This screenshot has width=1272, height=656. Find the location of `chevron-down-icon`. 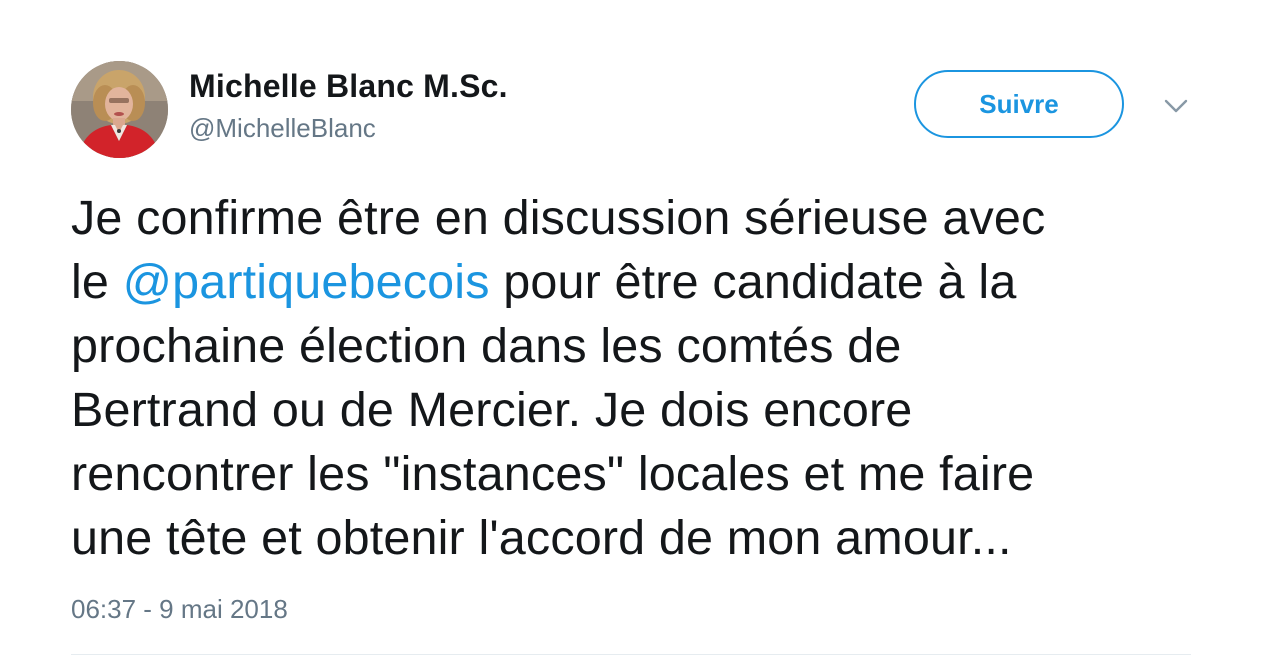

chevron-down-icon is located at coordinates (1176, 106).